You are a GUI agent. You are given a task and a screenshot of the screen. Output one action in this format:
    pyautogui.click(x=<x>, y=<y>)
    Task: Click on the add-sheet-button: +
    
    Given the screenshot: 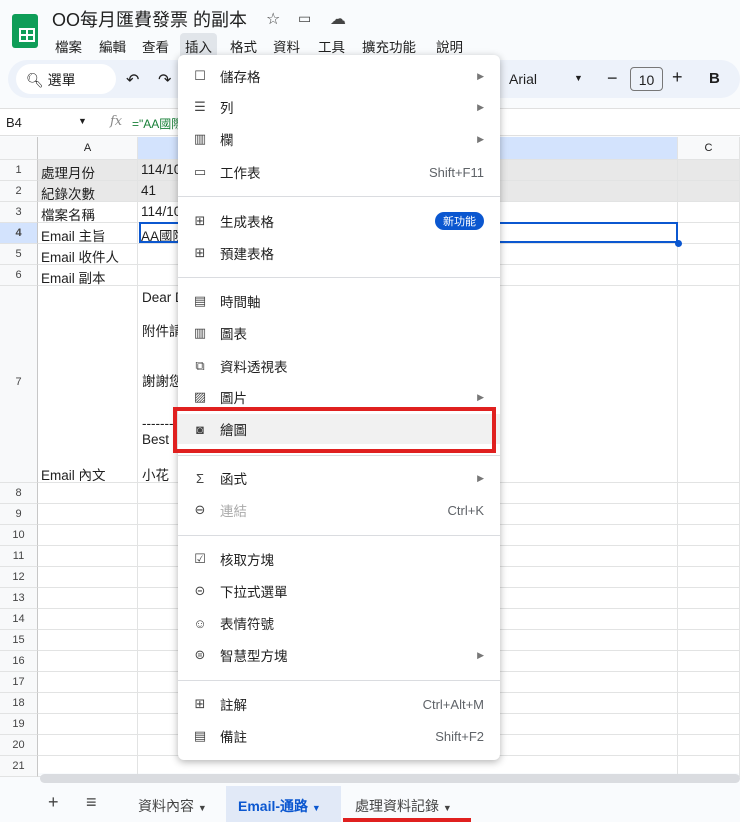 What is the action you would take?
    pyautogui.click(x=53, y=804)
    